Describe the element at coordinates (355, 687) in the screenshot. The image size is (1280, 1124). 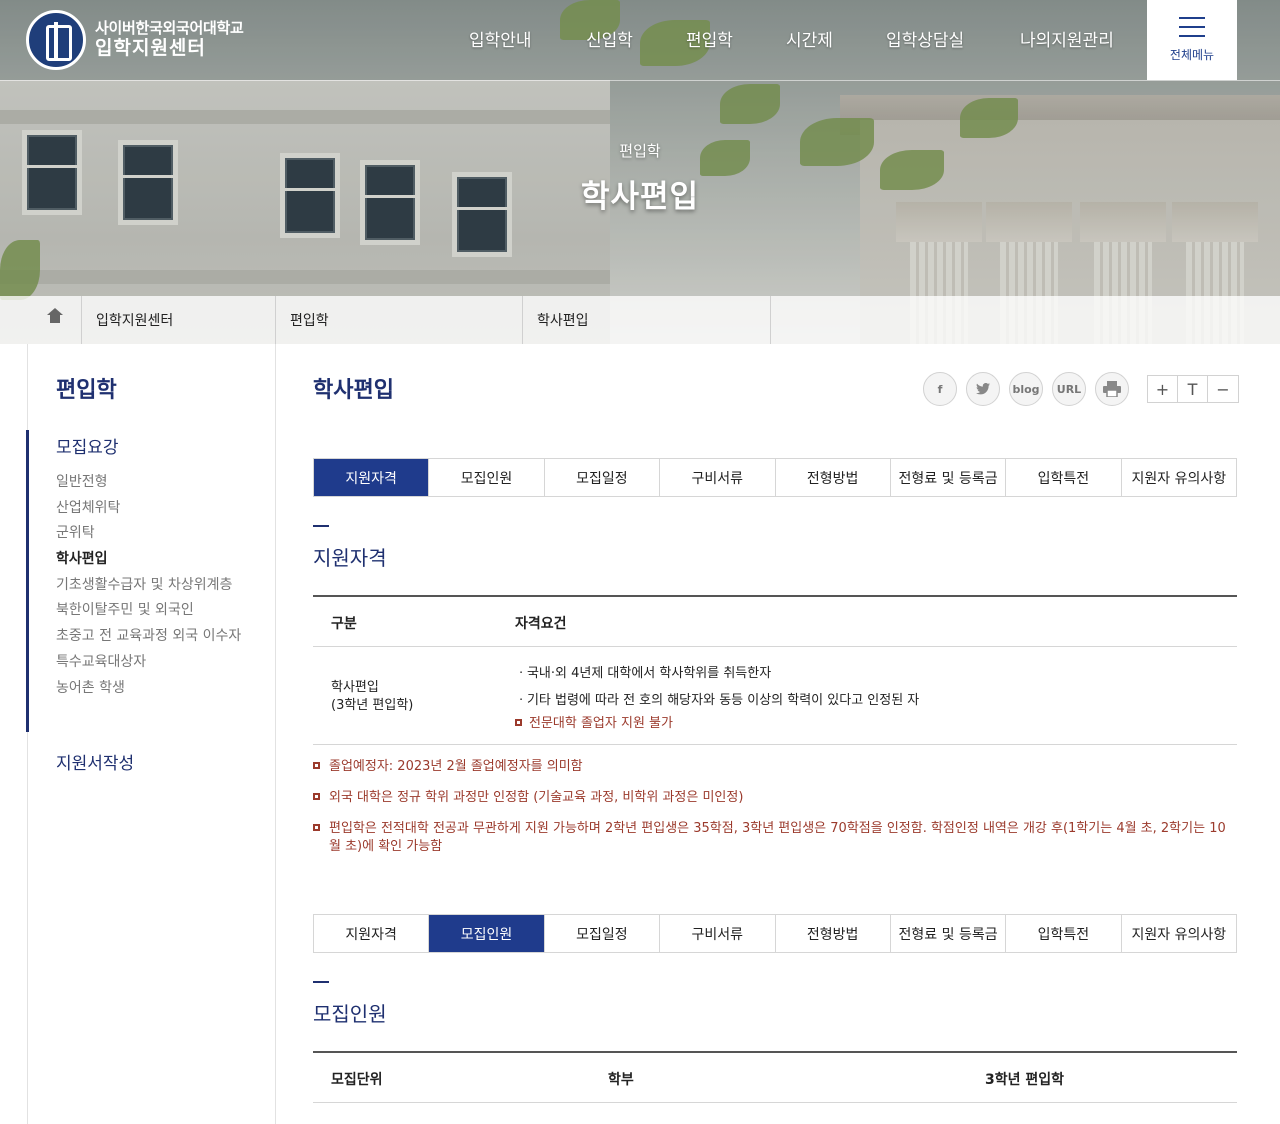
I see `row-label-line1: 학사편입` at that location.